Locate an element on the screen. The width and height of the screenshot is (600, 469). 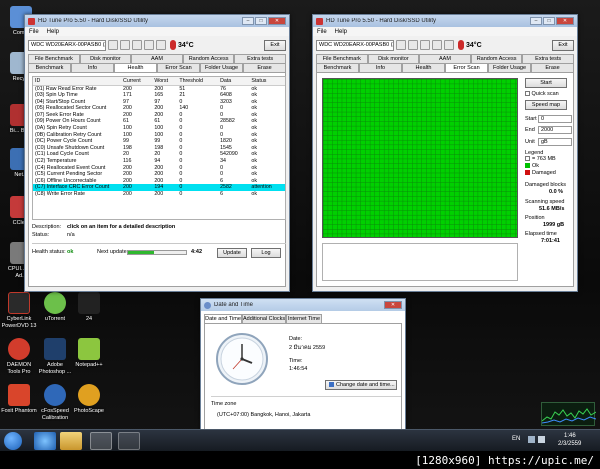
desktop-icon-powerdvd: CyberLink PowerDVD 13 is located at coordinates (19, 310).